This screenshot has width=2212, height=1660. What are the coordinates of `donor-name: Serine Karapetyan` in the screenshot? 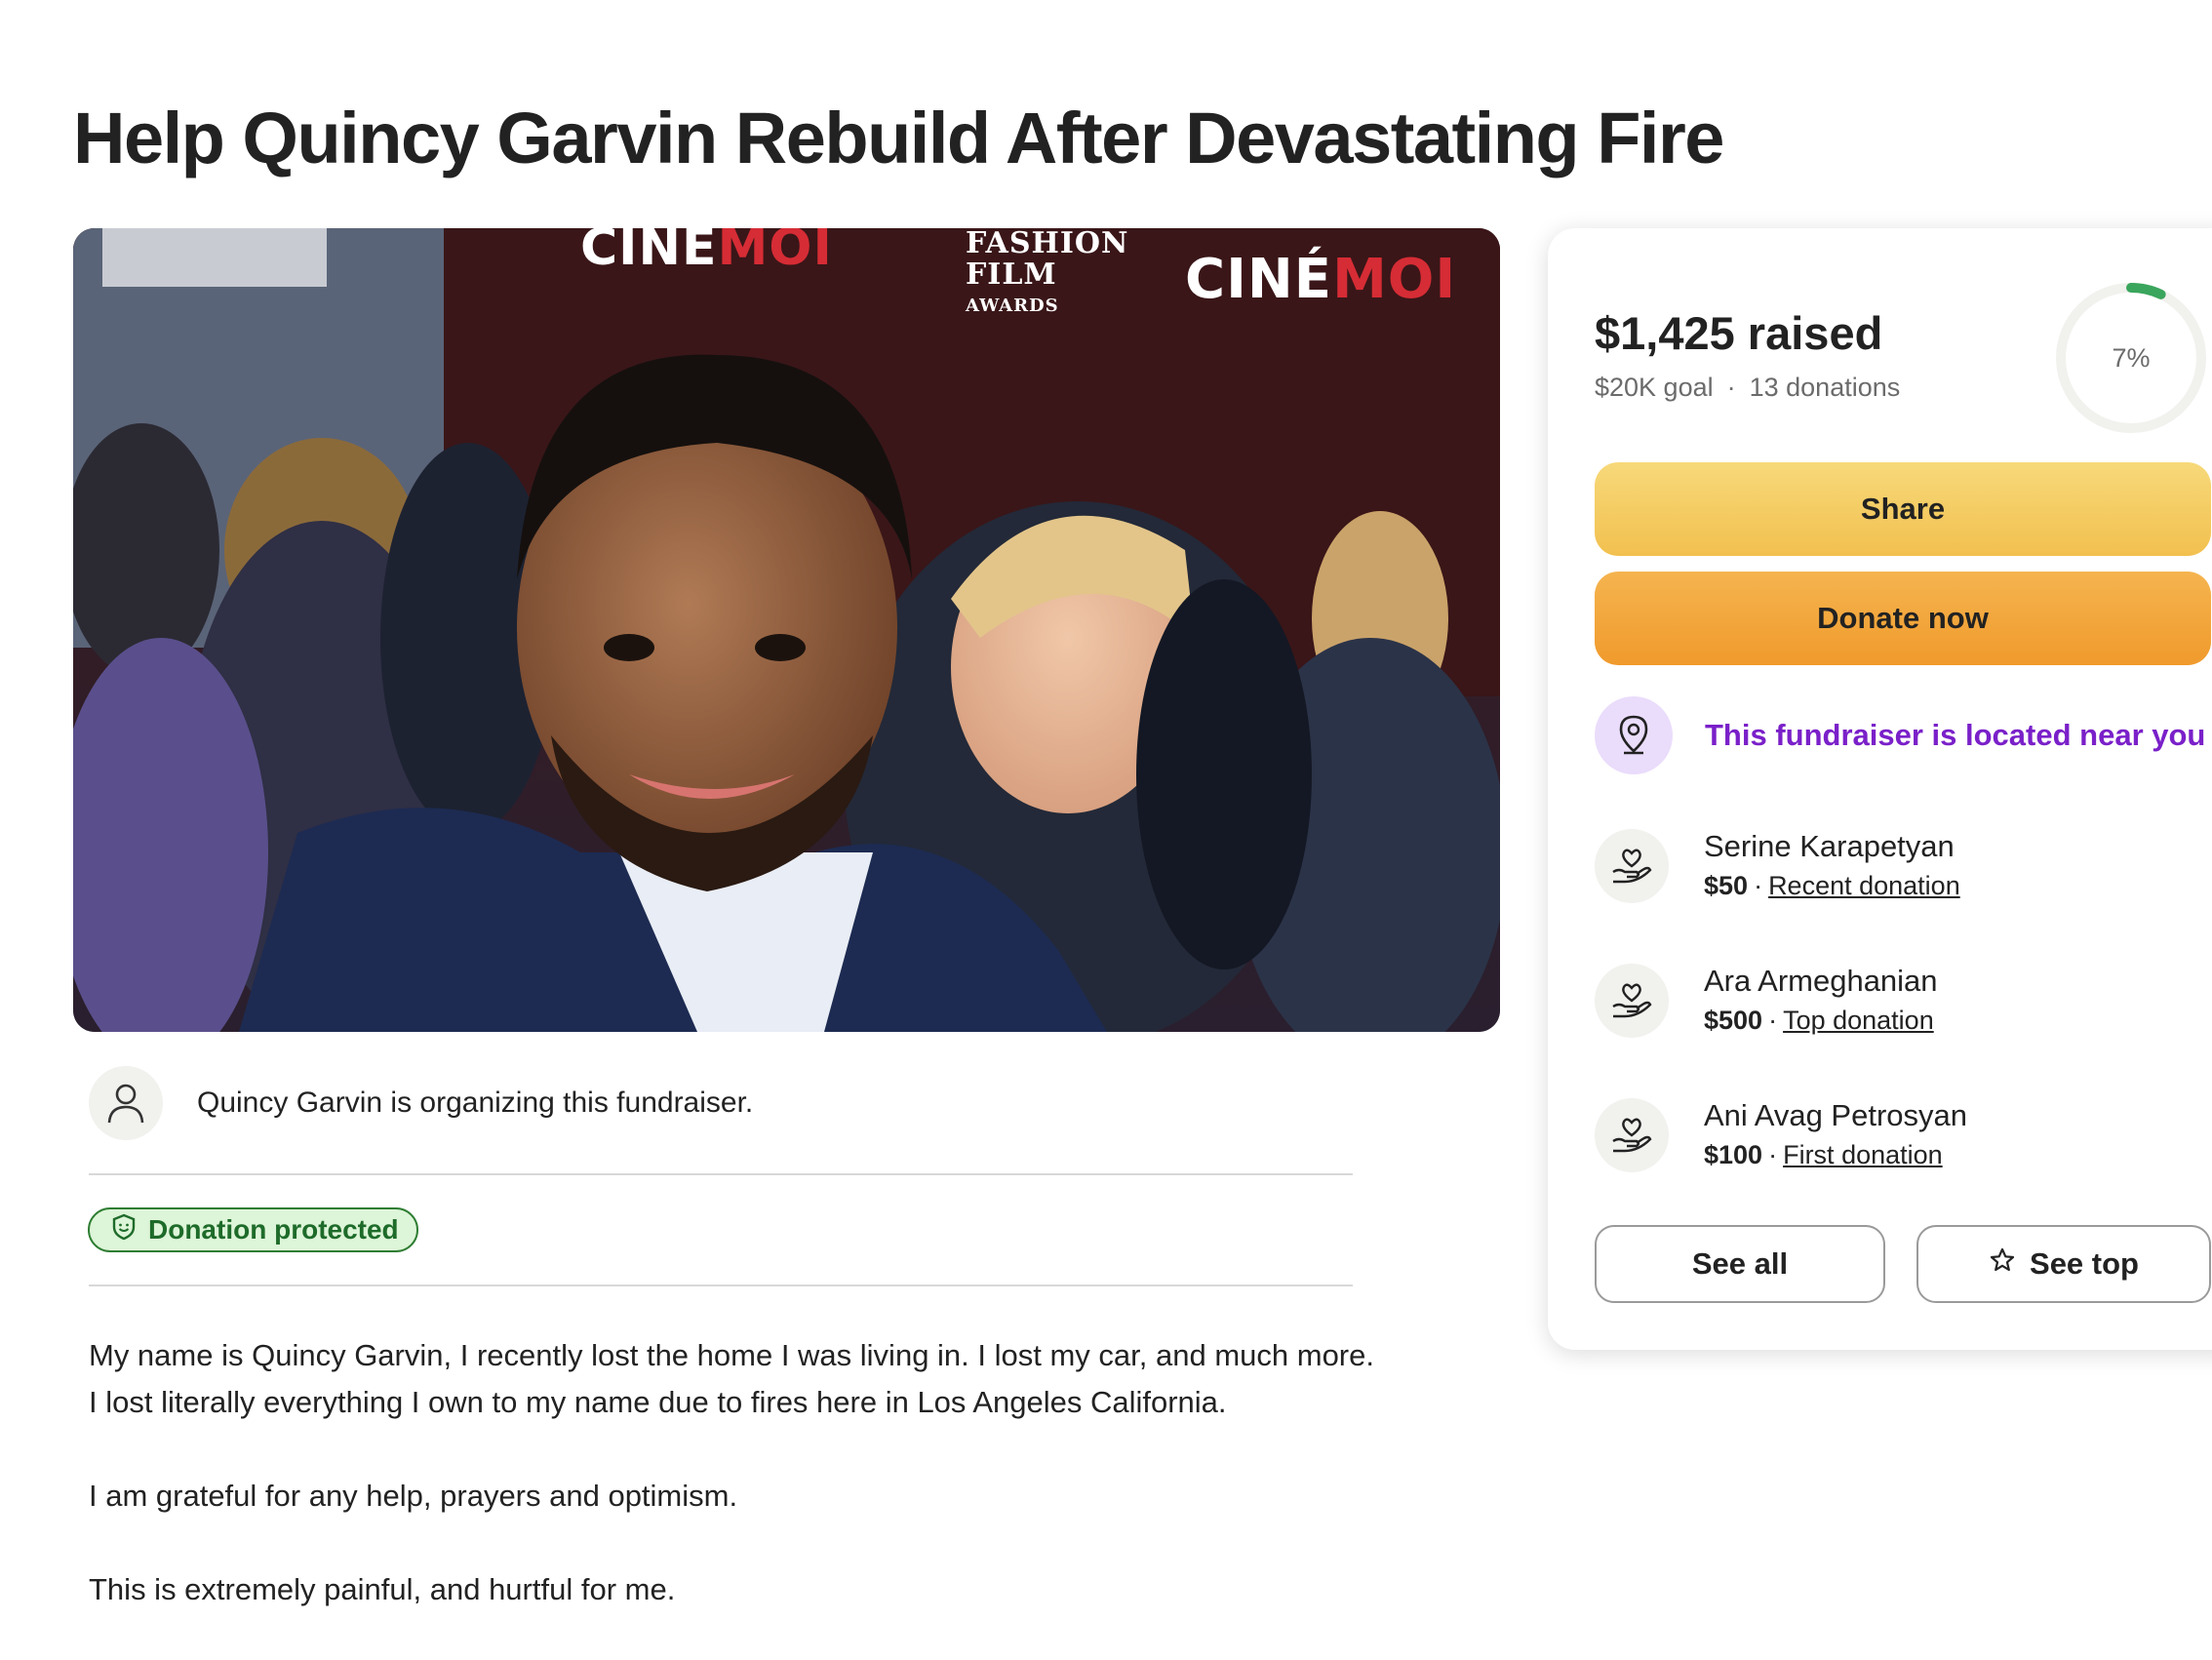 It's located at (1829, 846).